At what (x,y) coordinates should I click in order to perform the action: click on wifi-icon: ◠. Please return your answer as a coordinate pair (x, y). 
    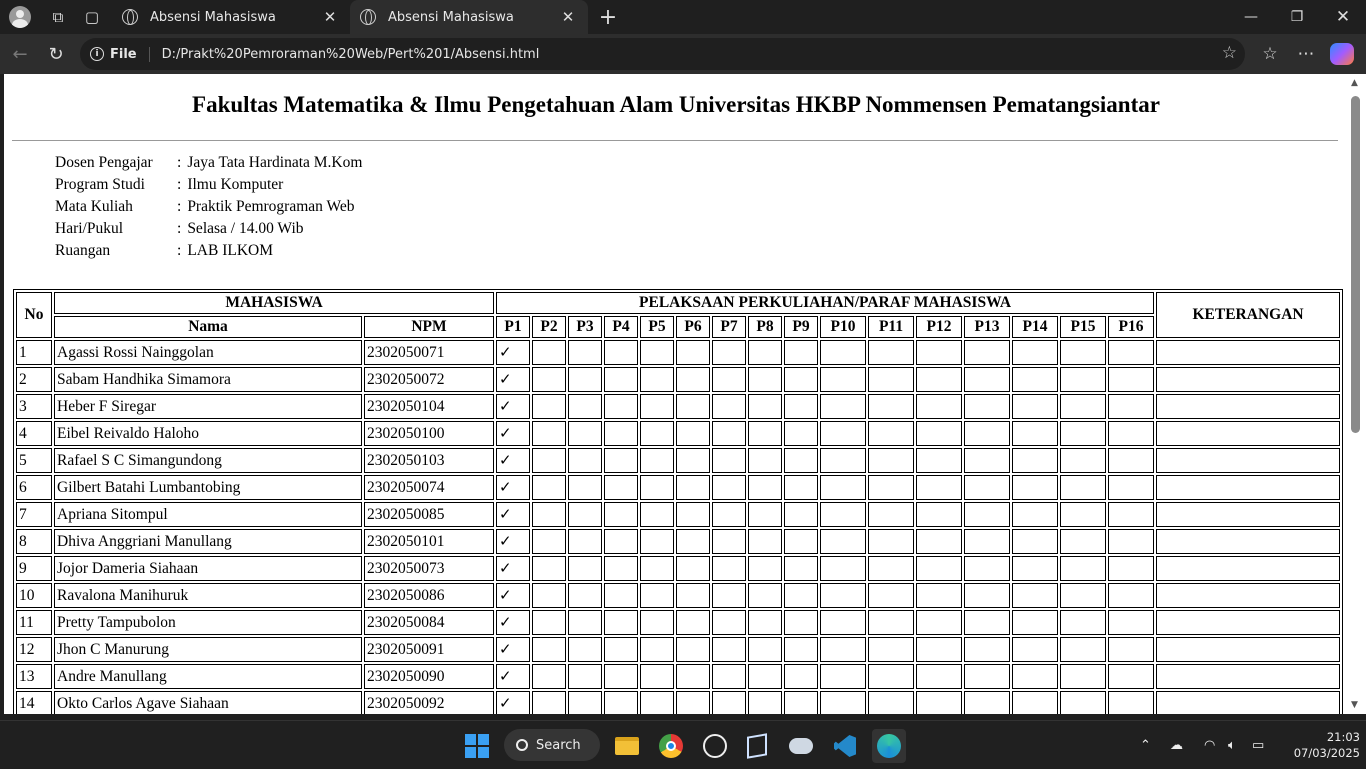
    Looking at the image, I should click on (1209, 745).